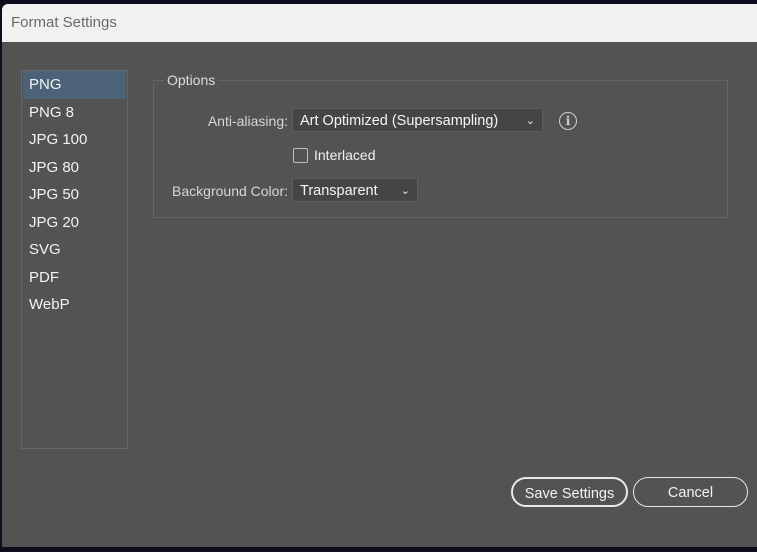  Describe the element at coordinates (74, 168) in the screenshot. I see `format-item-jpg80: JPG 80` at that location.